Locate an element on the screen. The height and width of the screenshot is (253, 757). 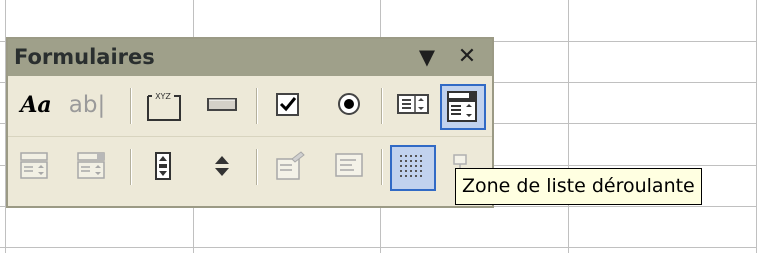
label-aa-icon: Aa is located at coordinates (36, 105).